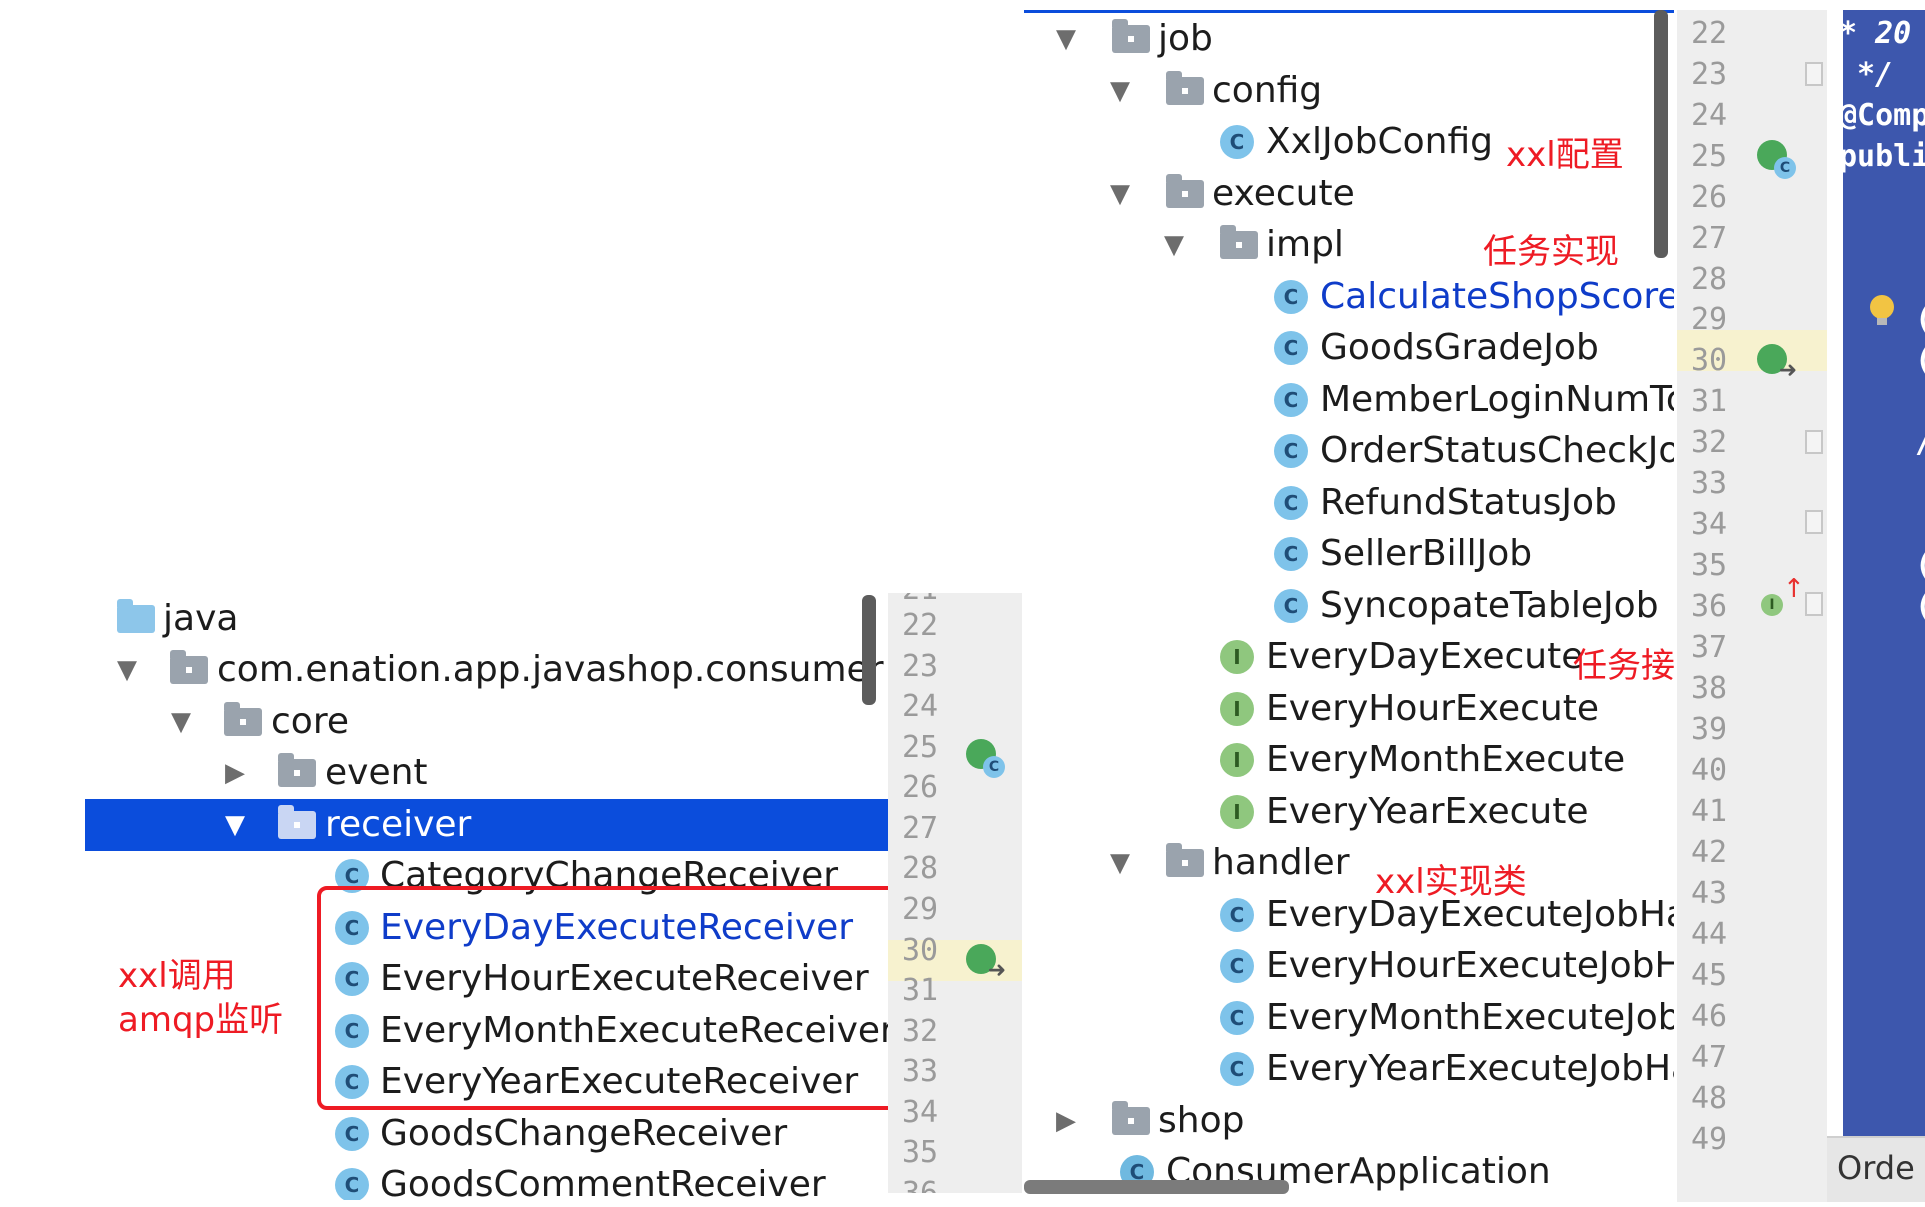 The image size is (1925, 1207). What do you see at coordinates (1709, 33) in the screenshot?
I see `line-number: 22` at bounding box center [1709, 33].